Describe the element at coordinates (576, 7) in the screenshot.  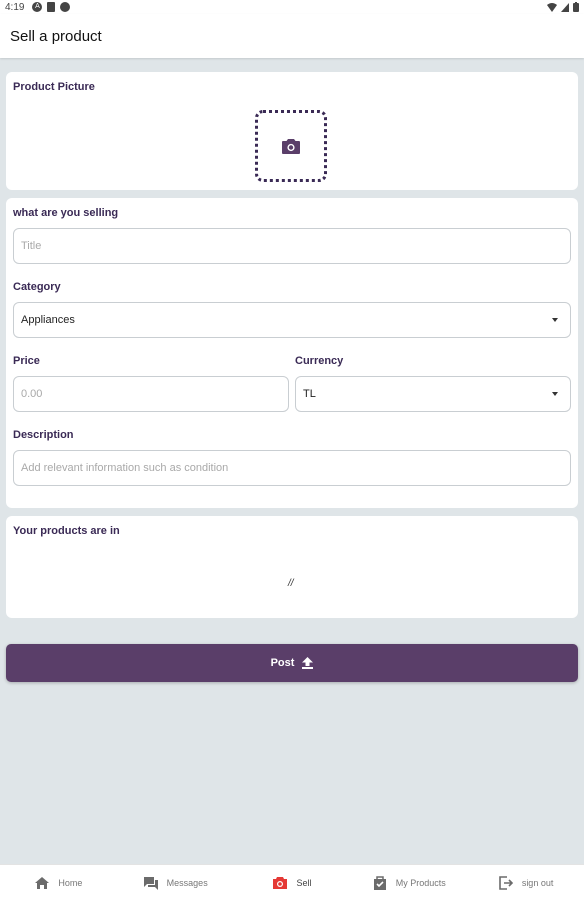
I see `battery-icon` at that location.